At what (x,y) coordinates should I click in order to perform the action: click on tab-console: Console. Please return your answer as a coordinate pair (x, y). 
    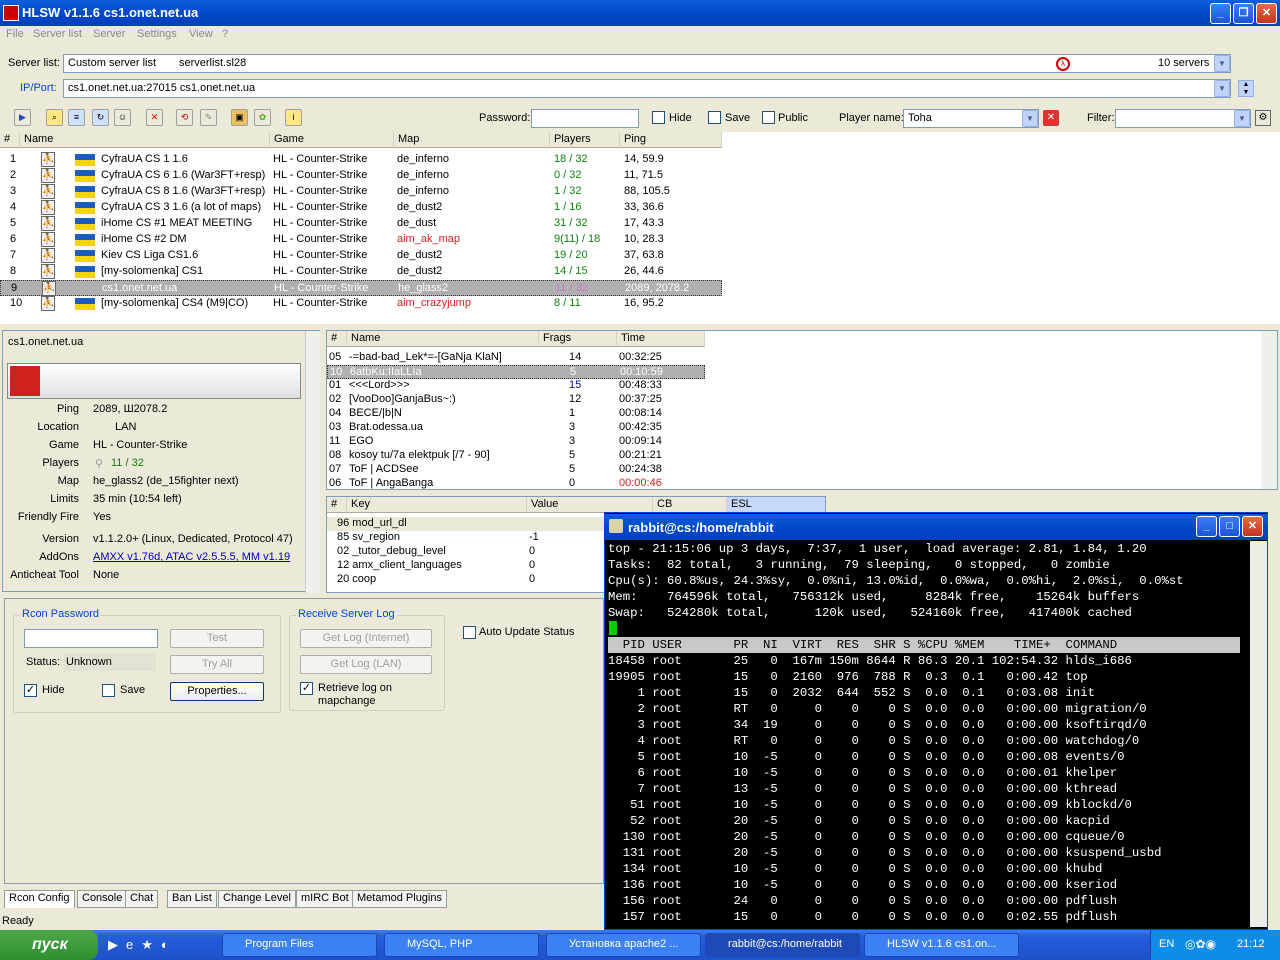
    Looking at the image, I should click on (102, 899).